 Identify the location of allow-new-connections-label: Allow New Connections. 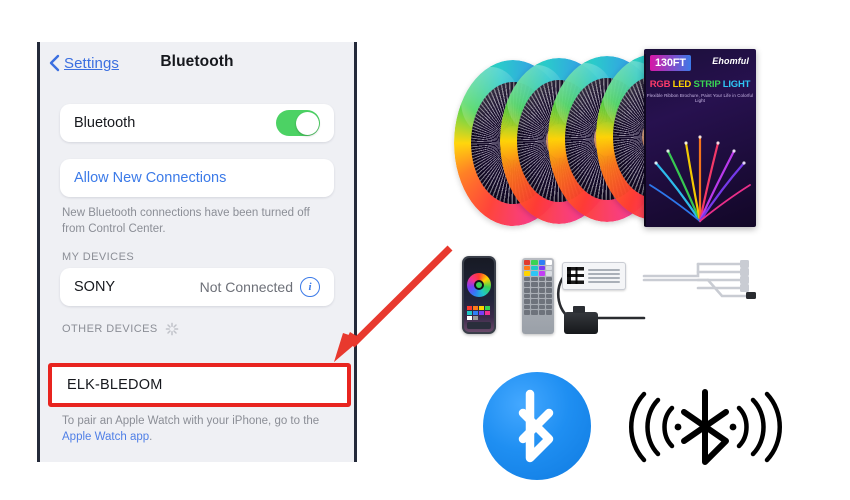
(150, 178).